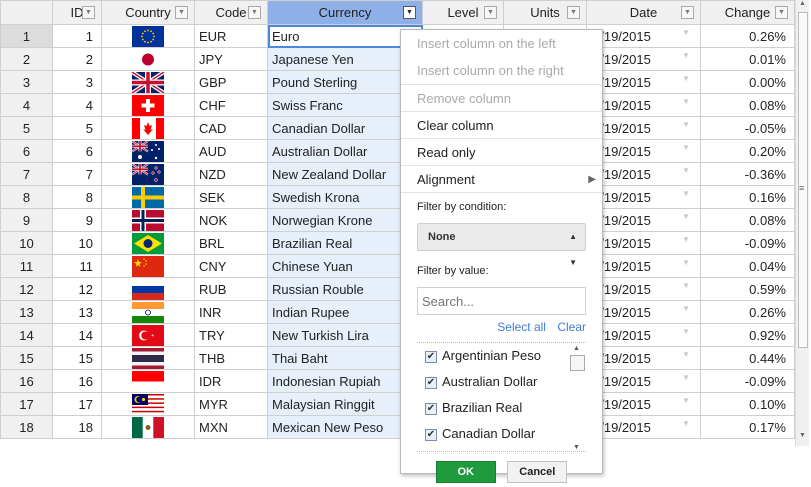 This screenshot has width=811, height=487. Describe the element at coordinates (747, 82) in the screenshot. I see `cell-change: 0.00%` at that location.